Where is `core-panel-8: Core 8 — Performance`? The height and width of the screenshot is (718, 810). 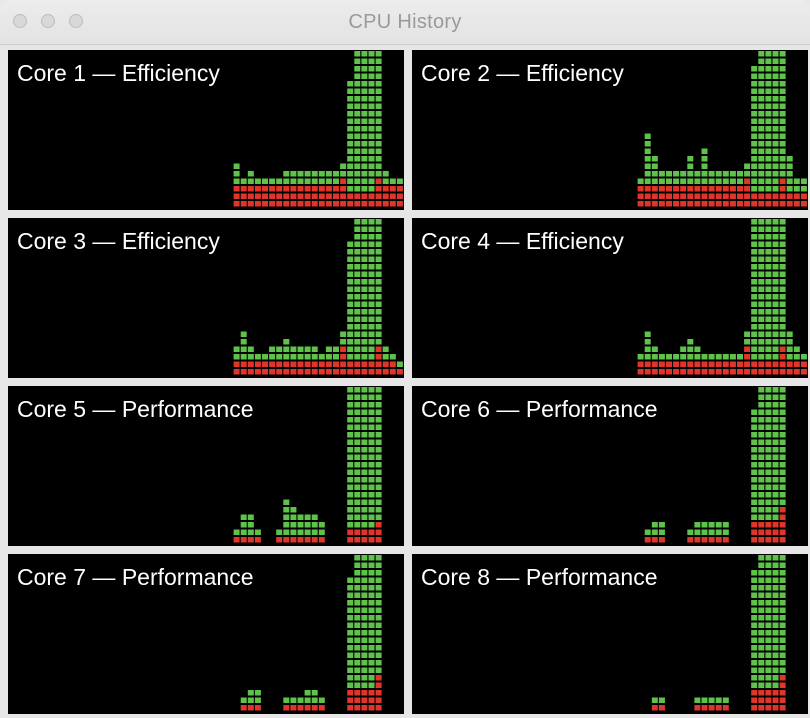 core-panel-8: Core 8 — Performance is located at coordinates (610, 634).